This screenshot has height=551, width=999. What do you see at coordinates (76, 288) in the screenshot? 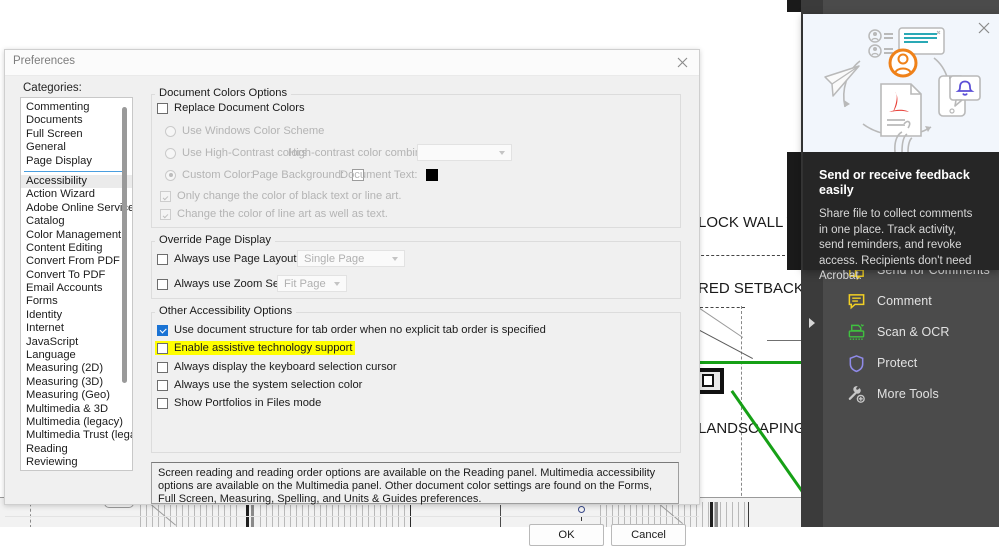
I see `category-item: Email Accounts` at bounding box center [76, 288].